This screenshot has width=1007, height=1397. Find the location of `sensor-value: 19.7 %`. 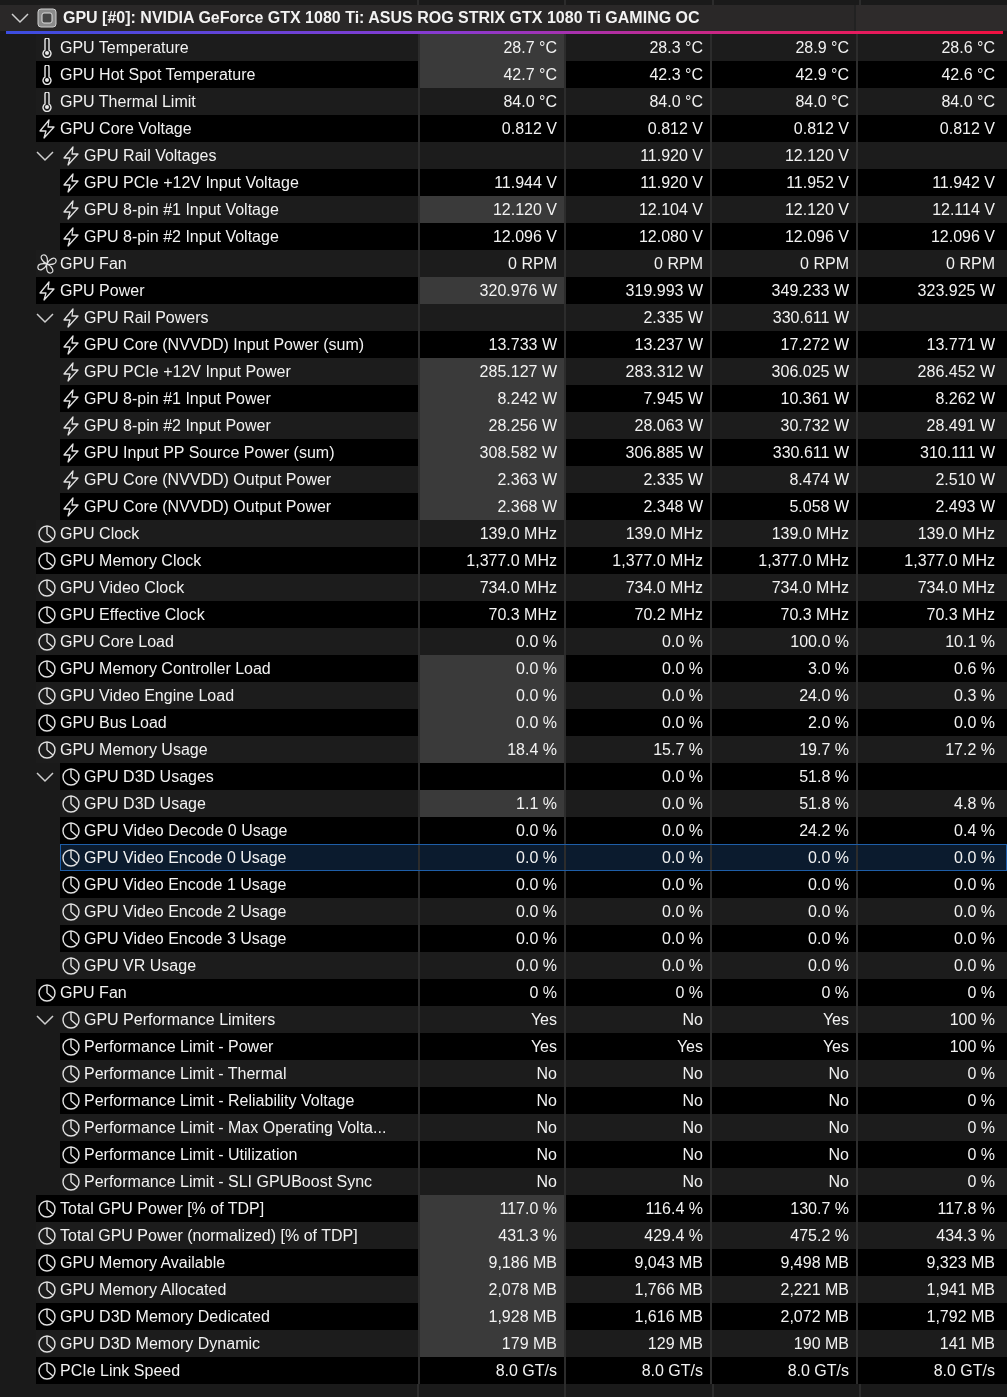

sensor-value: 19.7 % is located at coordinates (824, 749).